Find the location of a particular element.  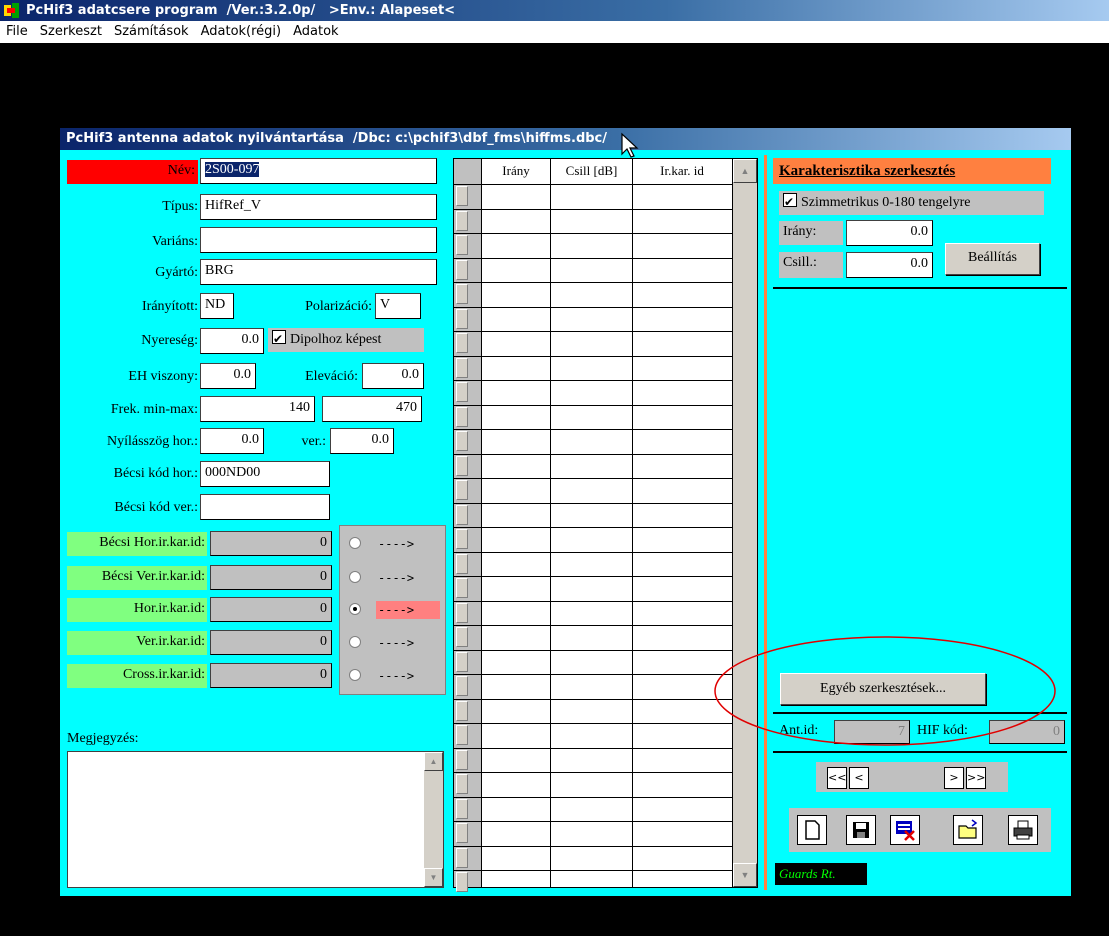

print-button is located at coordinates (1023, 830).